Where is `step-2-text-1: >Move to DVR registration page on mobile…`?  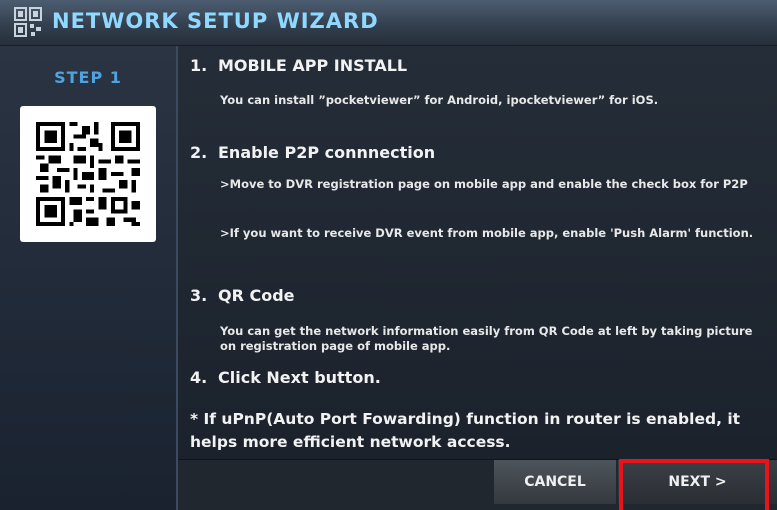 step-2-text-1: >Move to DVR registration page on mobile… is located at coordinates (484, 184).